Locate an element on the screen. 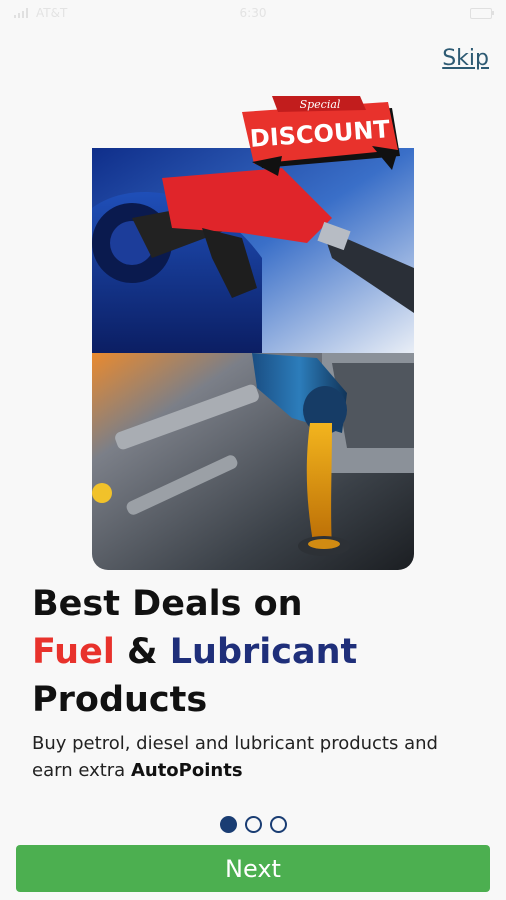 The width and height of the screenshot is (506, 900). subtitle-autopoints: AutoPoints is located at coordinates (186, 770).